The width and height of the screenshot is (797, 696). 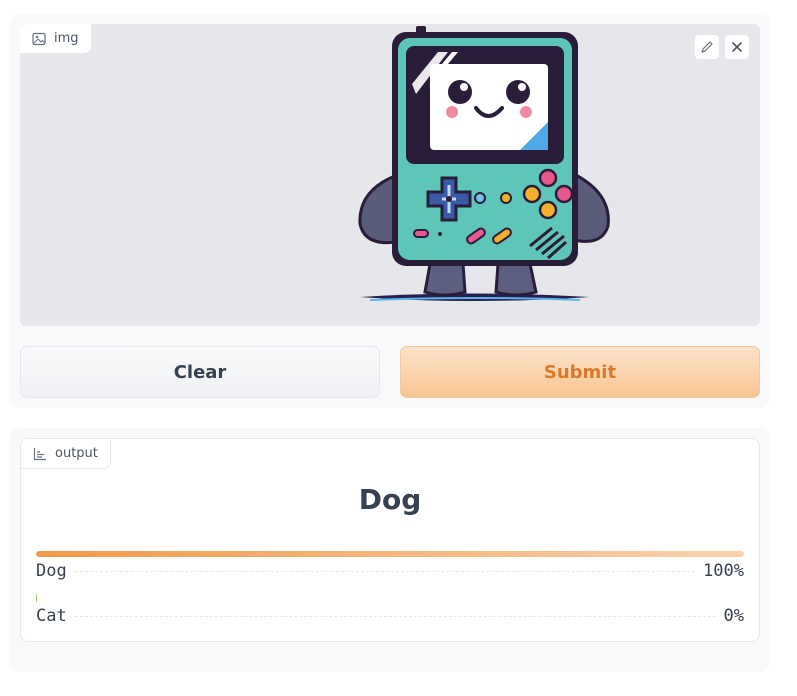 I want to click on close-button, so click(x=737, y=47).